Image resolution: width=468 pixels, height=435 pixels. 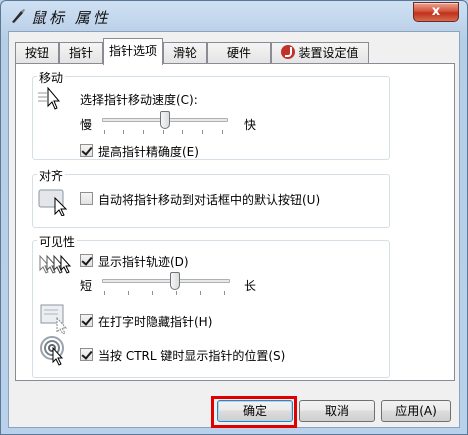 What do you see at coordinates (55, 319) in the screenshot?
I see `hide-while-typing-icon` at bounding box center [55, 319].